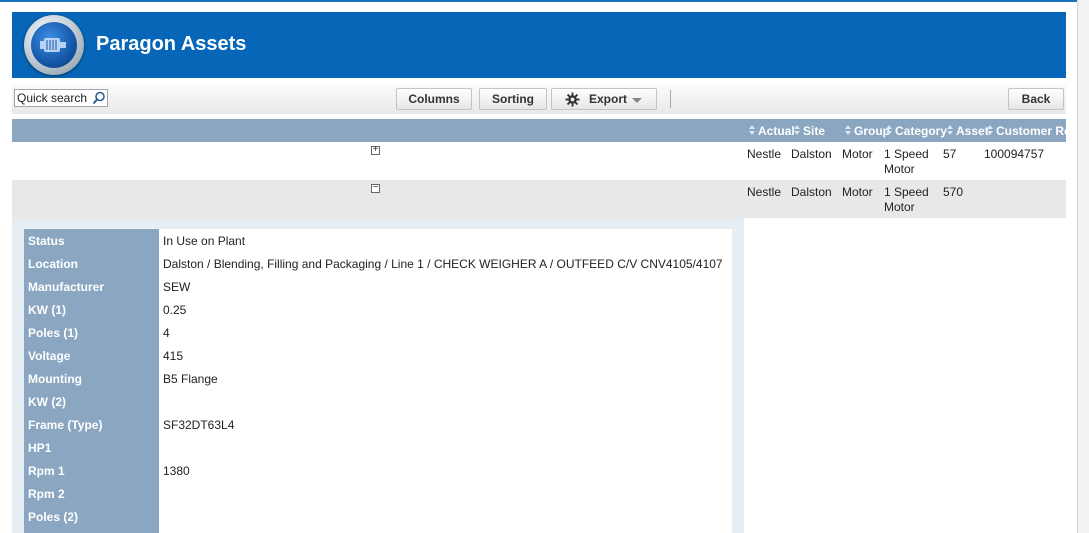 The image size is (1089, 533). What do you see at coordinates (670, 99) in the screenshot?
I see `toolbar-divider` at bounding box center [670, 99].